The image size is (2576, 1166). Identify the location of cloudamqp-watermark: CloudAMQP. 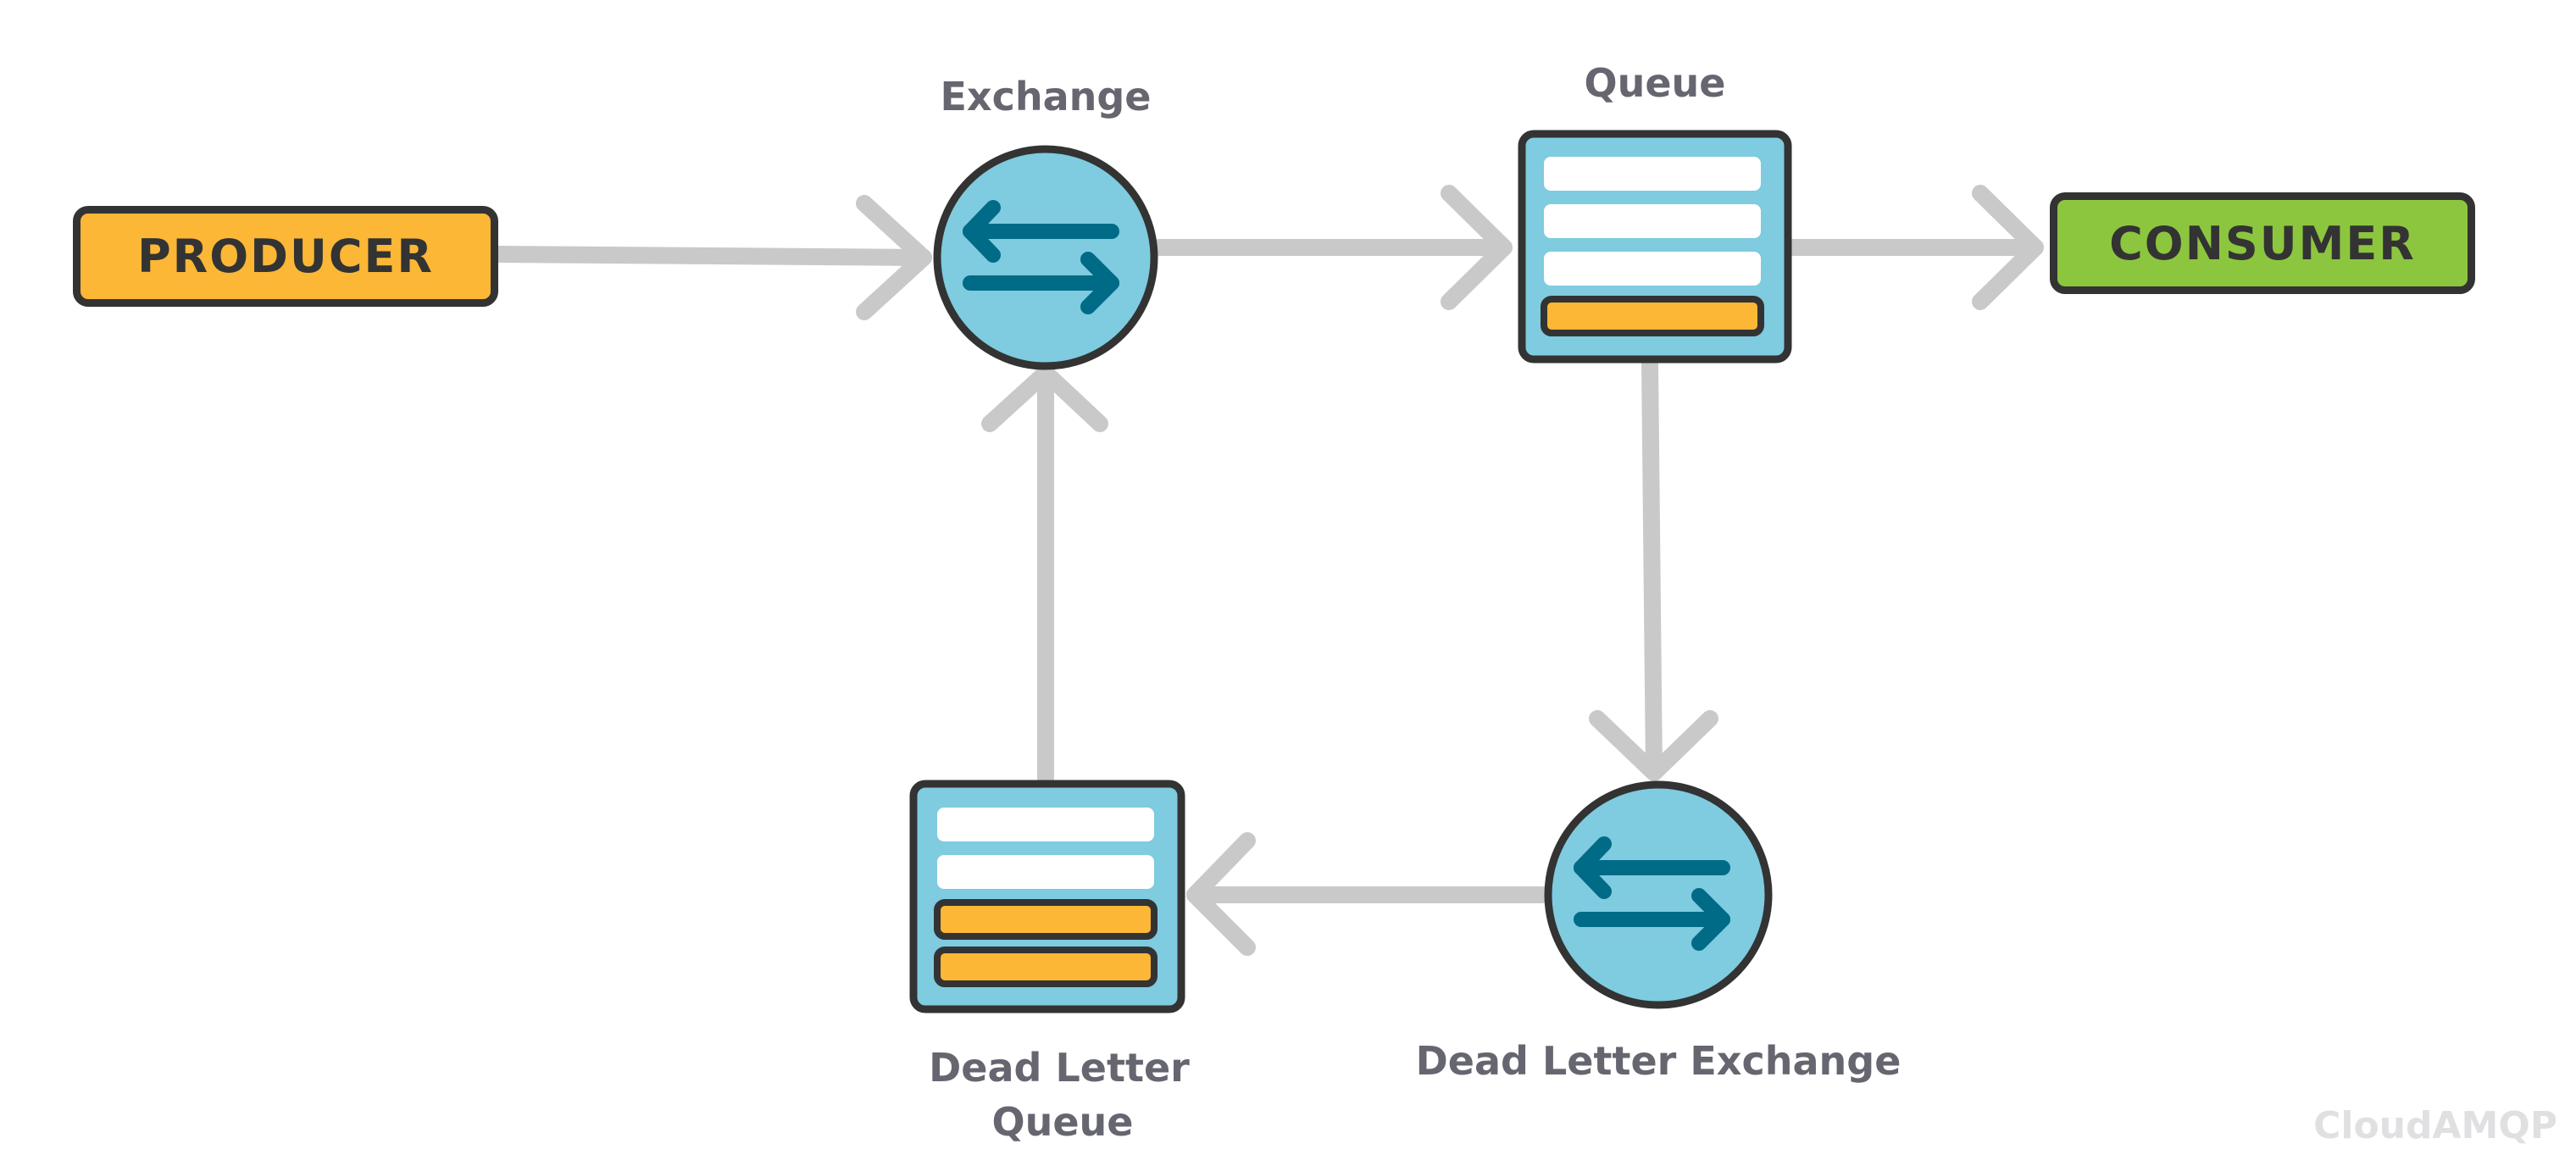
(2435, 1125).